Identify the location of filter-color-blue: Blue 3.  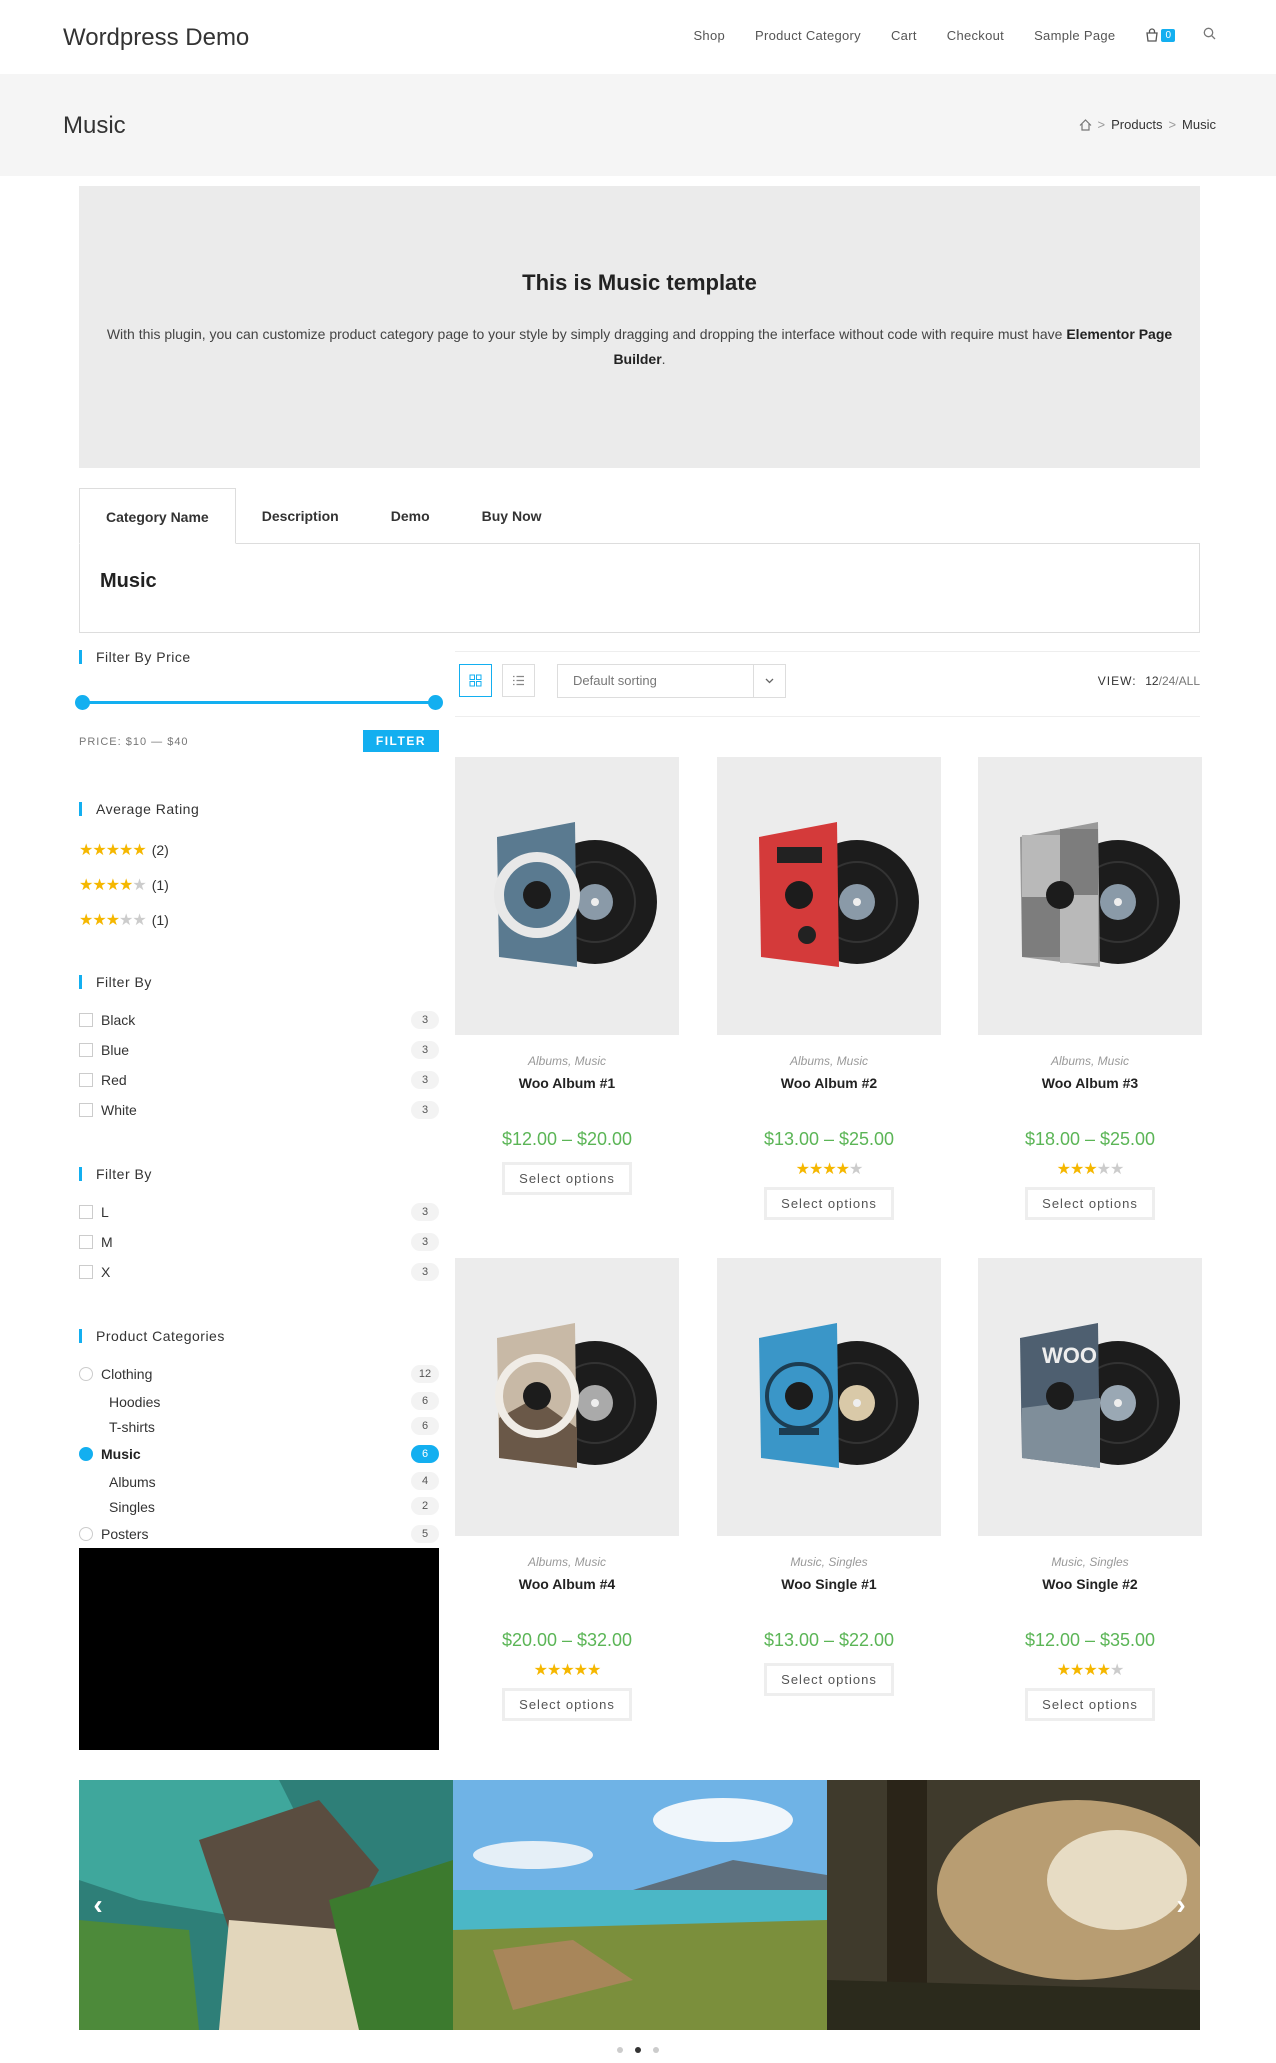
(259, 1050).